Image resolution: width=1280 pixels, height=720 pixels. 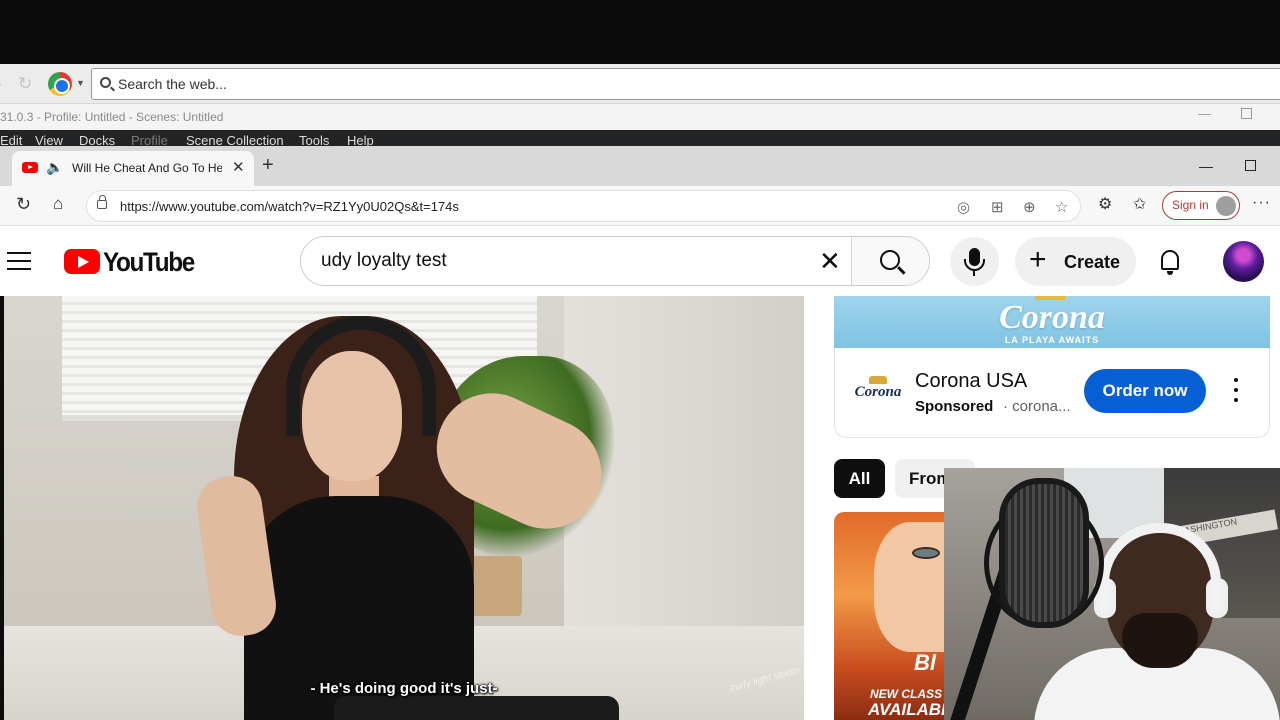 What do you see at coordinates (971, 381) in the screenshot?
I see `advertiser-name: Corona USA` at bounding box center [971, 381].